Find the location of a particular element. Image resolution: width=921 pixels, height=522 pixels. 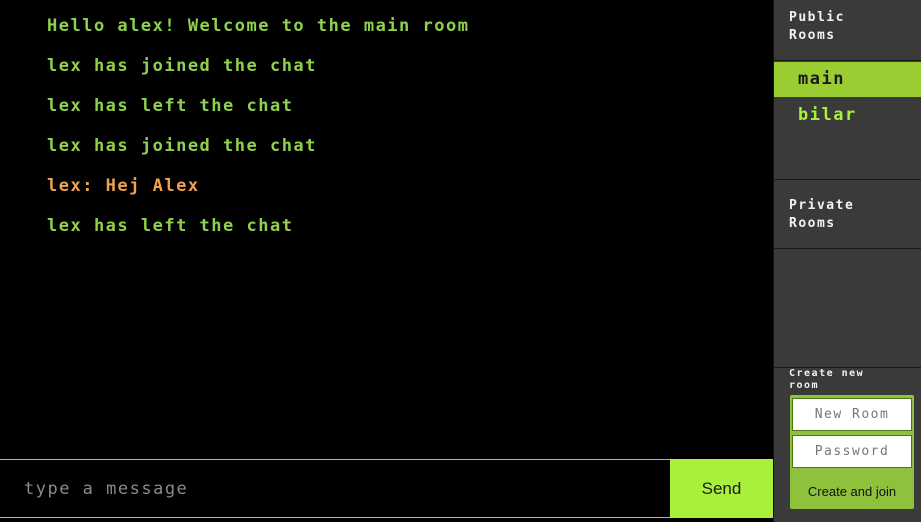

public-rooms-title: Public Rooms is located at coordinates (817, 26).